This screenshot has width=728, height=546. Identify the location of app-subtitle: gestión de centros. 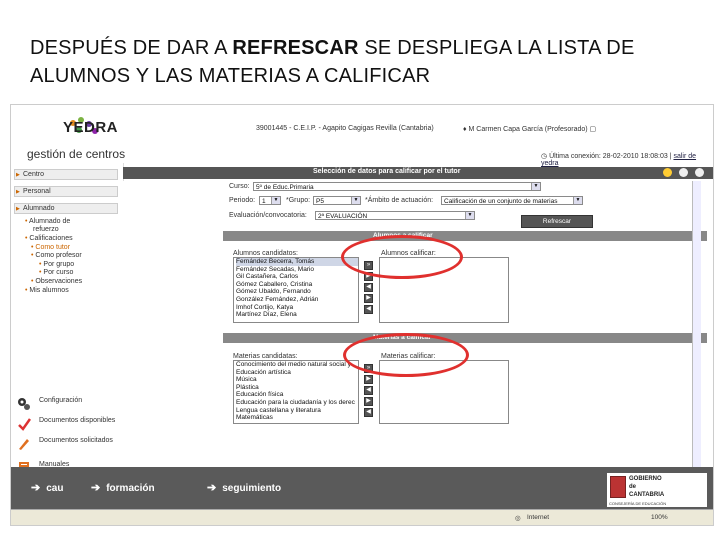
(76, 154).